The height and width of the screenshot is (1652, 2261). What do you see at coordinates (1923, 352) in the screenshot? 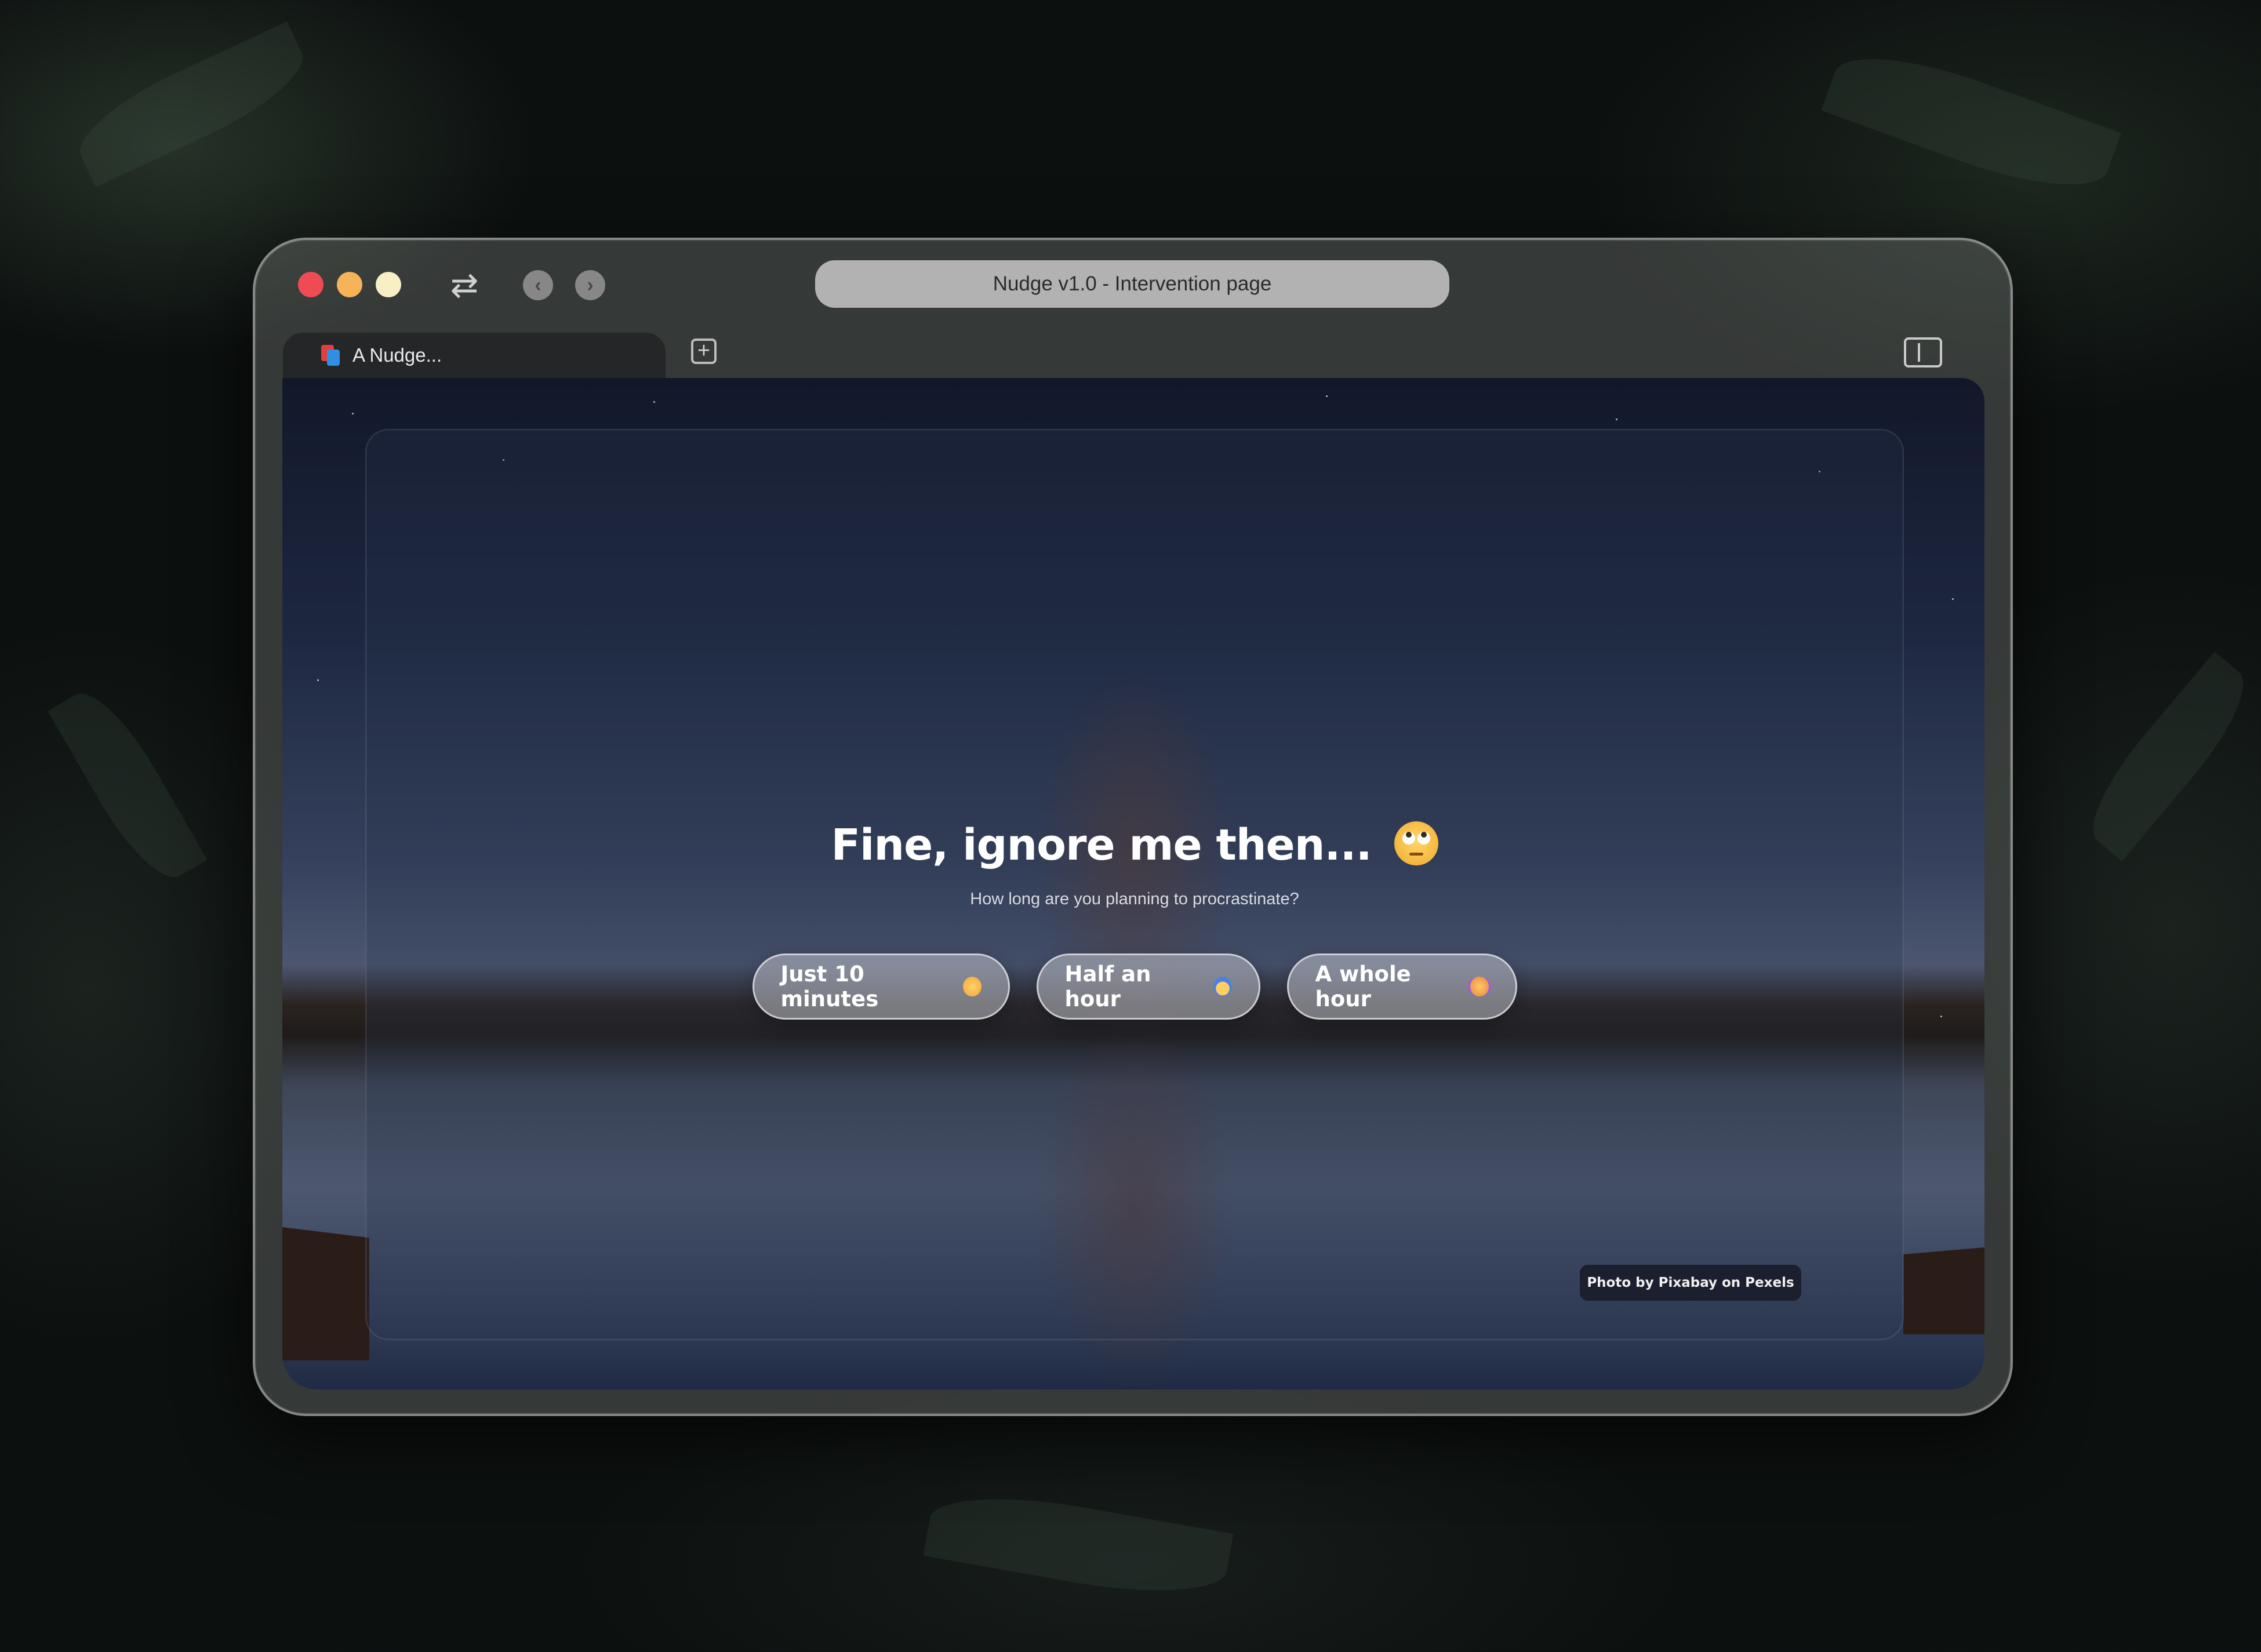
I see `sidebar-toggle-icon` at bounding box center [1923, 352].